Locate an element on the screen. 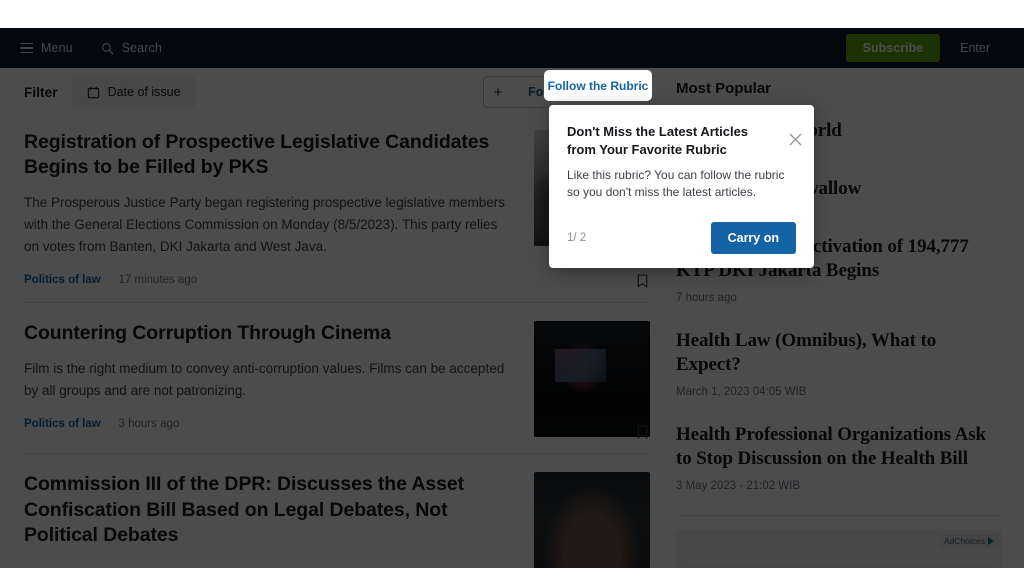 The image size is (1024, 576). adchoices-label: AdChoices is located at coordinates (964, 540).